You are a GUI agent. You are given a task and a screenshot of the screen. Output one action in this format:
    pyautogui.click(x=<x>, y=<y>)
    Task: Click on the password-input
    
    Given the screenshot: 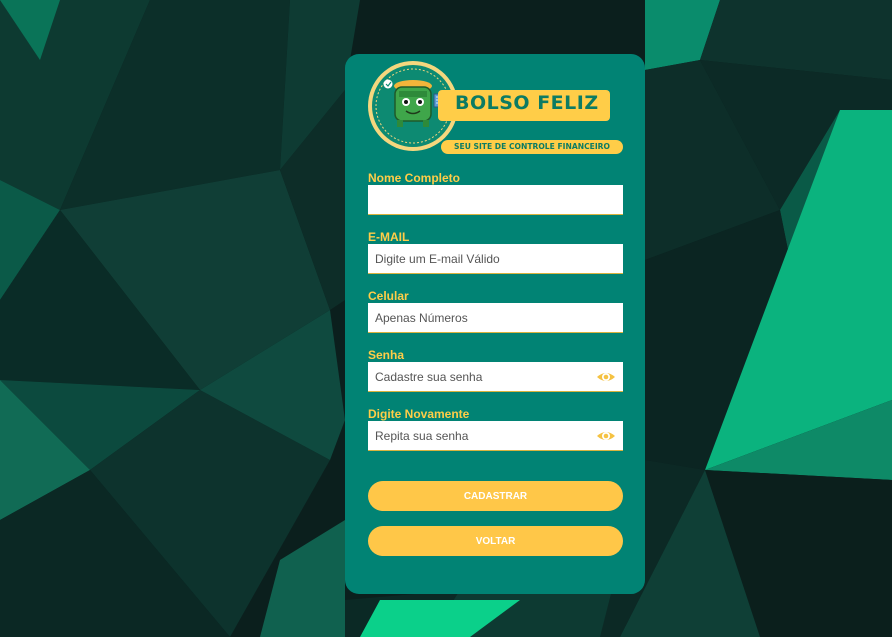 What is the action you would take?
    pyautogui.click(x=495, y=376)
    